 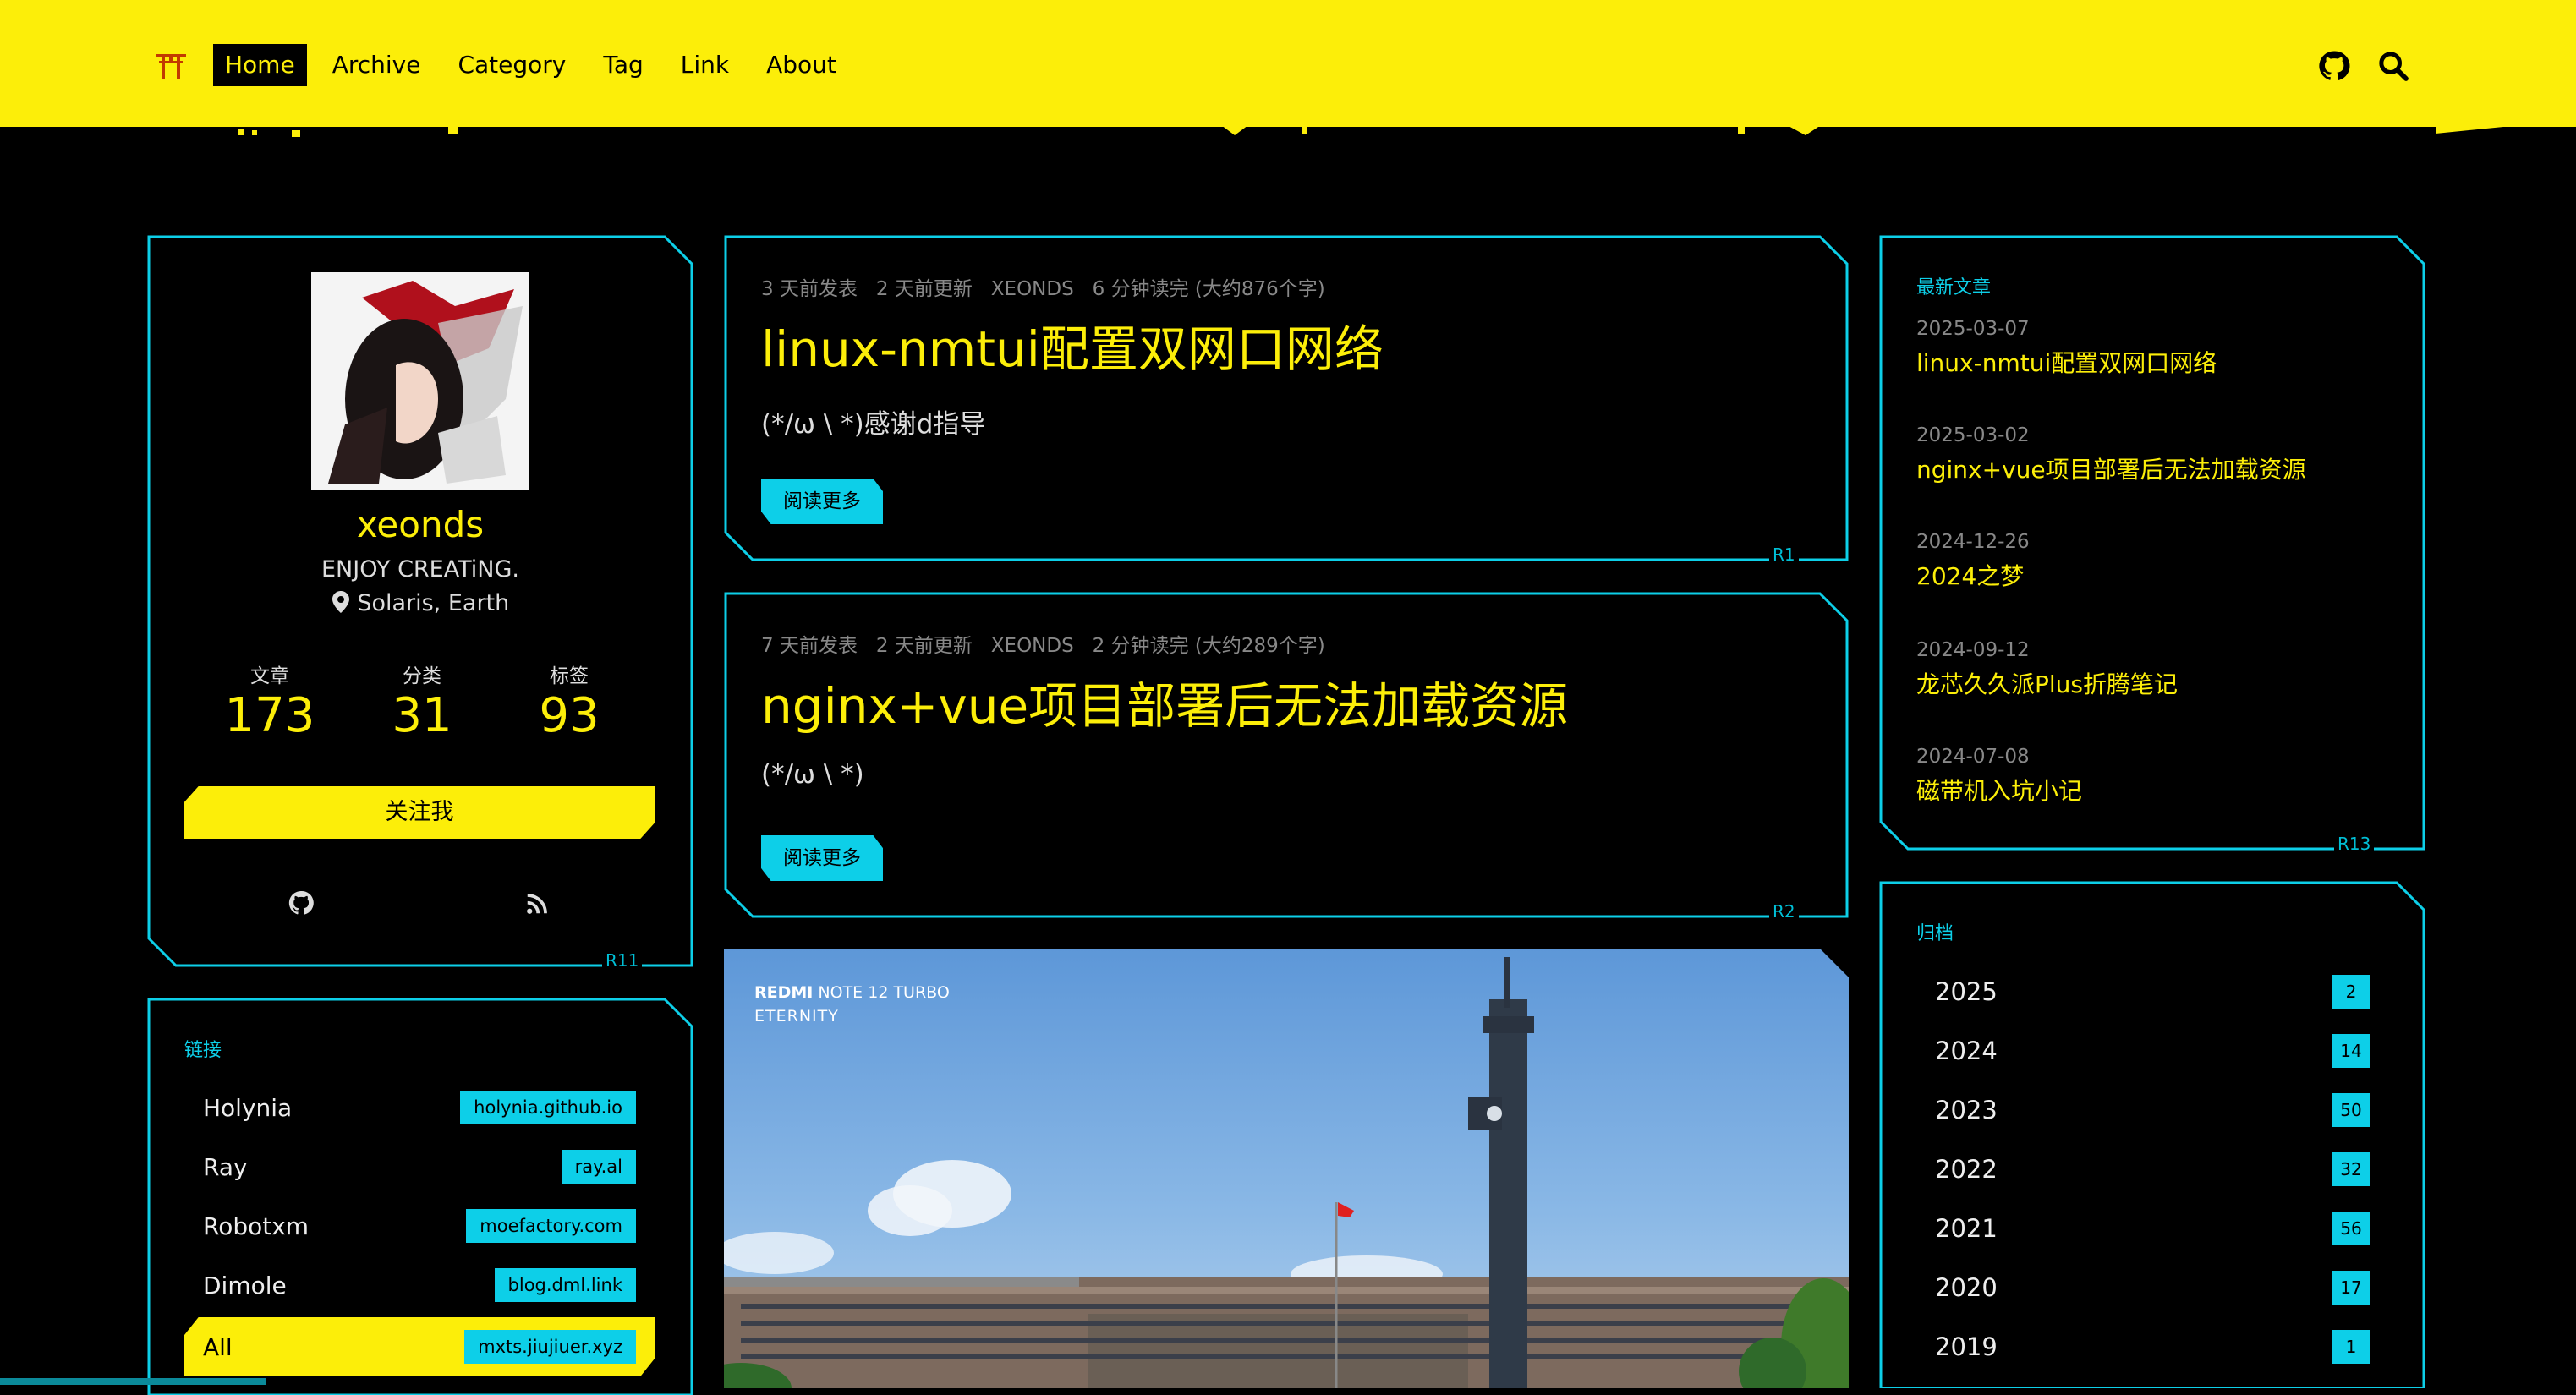 I want to click on watermark-subtitle: ETERNITY, so click(x=796, y=1017).